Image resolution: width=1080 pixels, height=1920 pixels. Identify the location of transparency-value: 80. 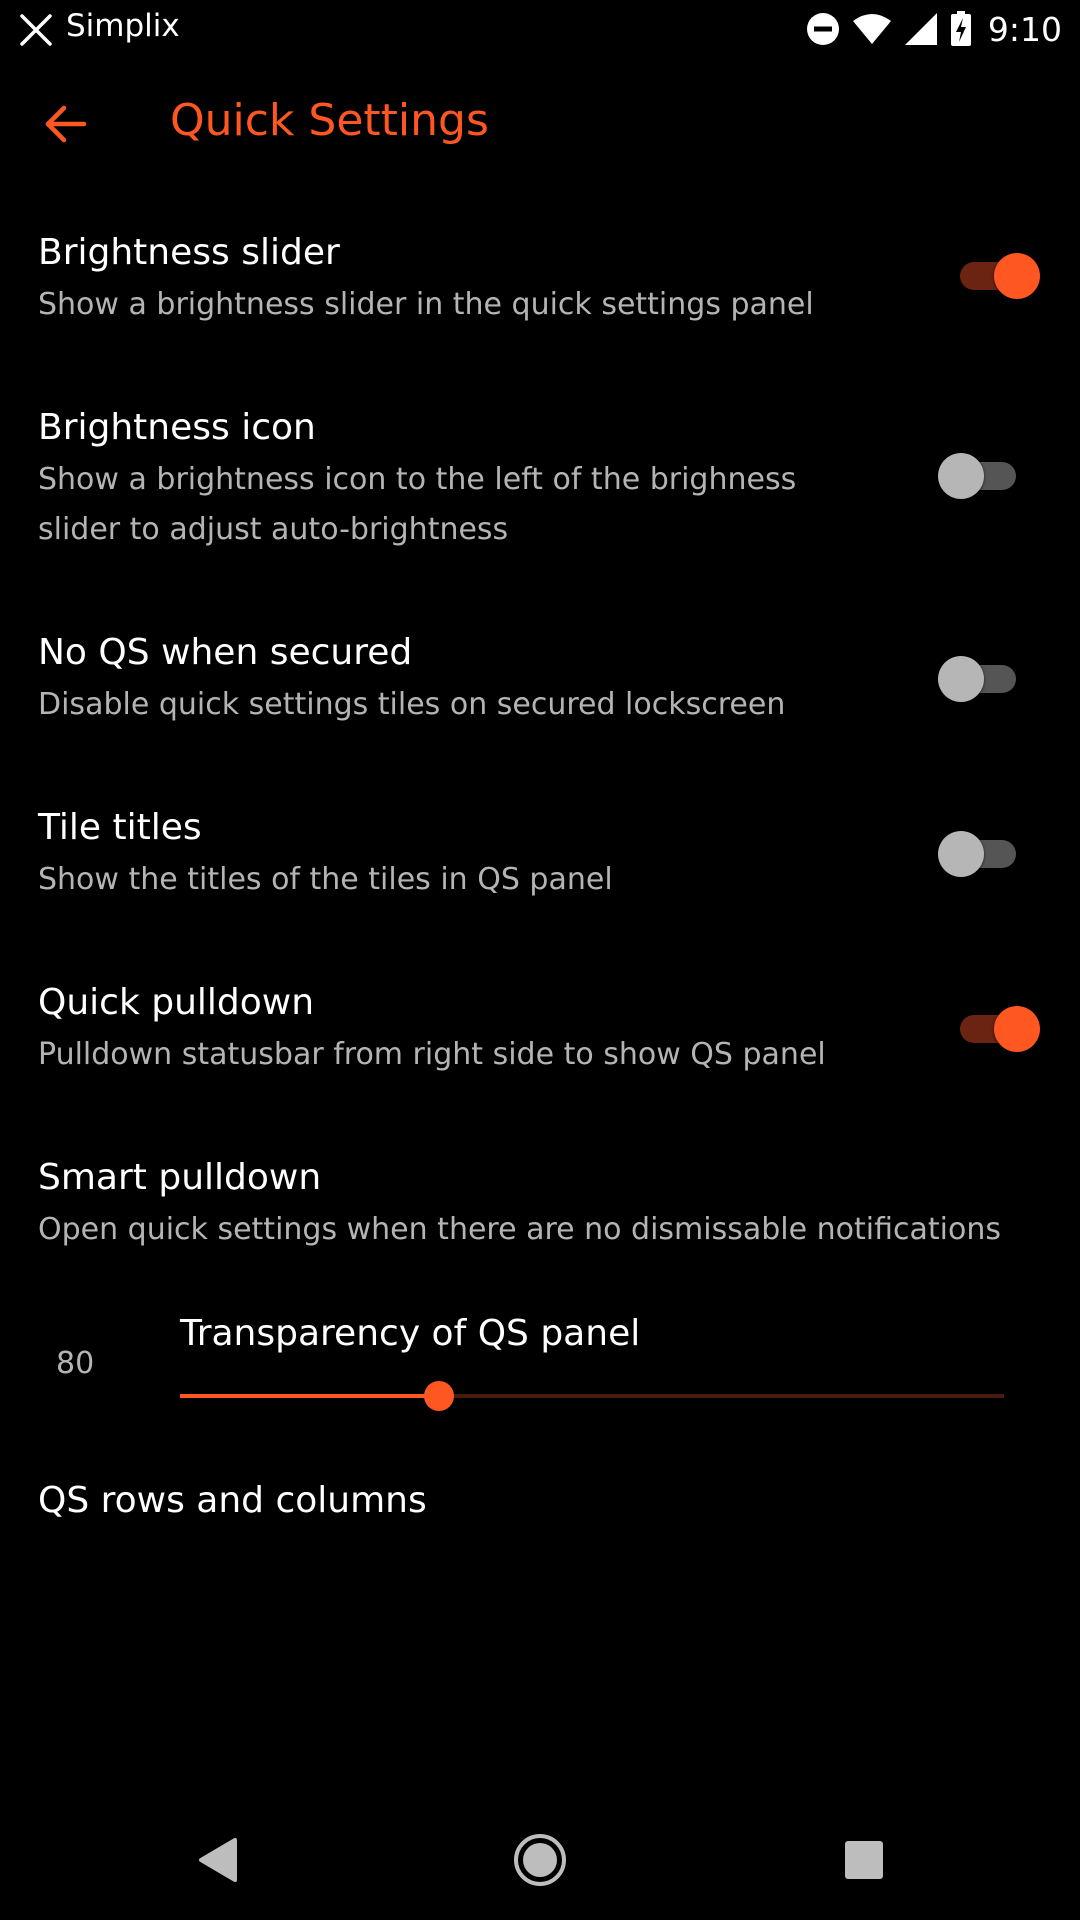
(75, 1363).